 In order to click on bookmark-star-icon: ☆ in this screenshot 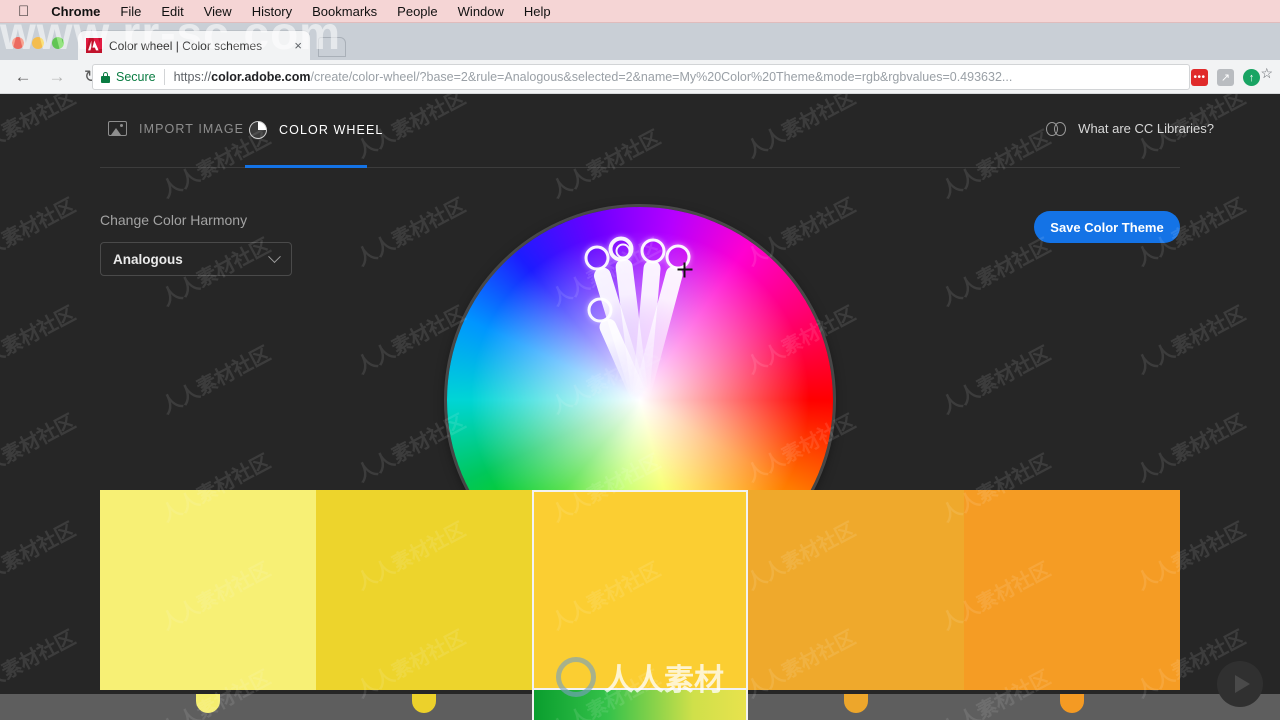, I will do `click(1266, 73)`.